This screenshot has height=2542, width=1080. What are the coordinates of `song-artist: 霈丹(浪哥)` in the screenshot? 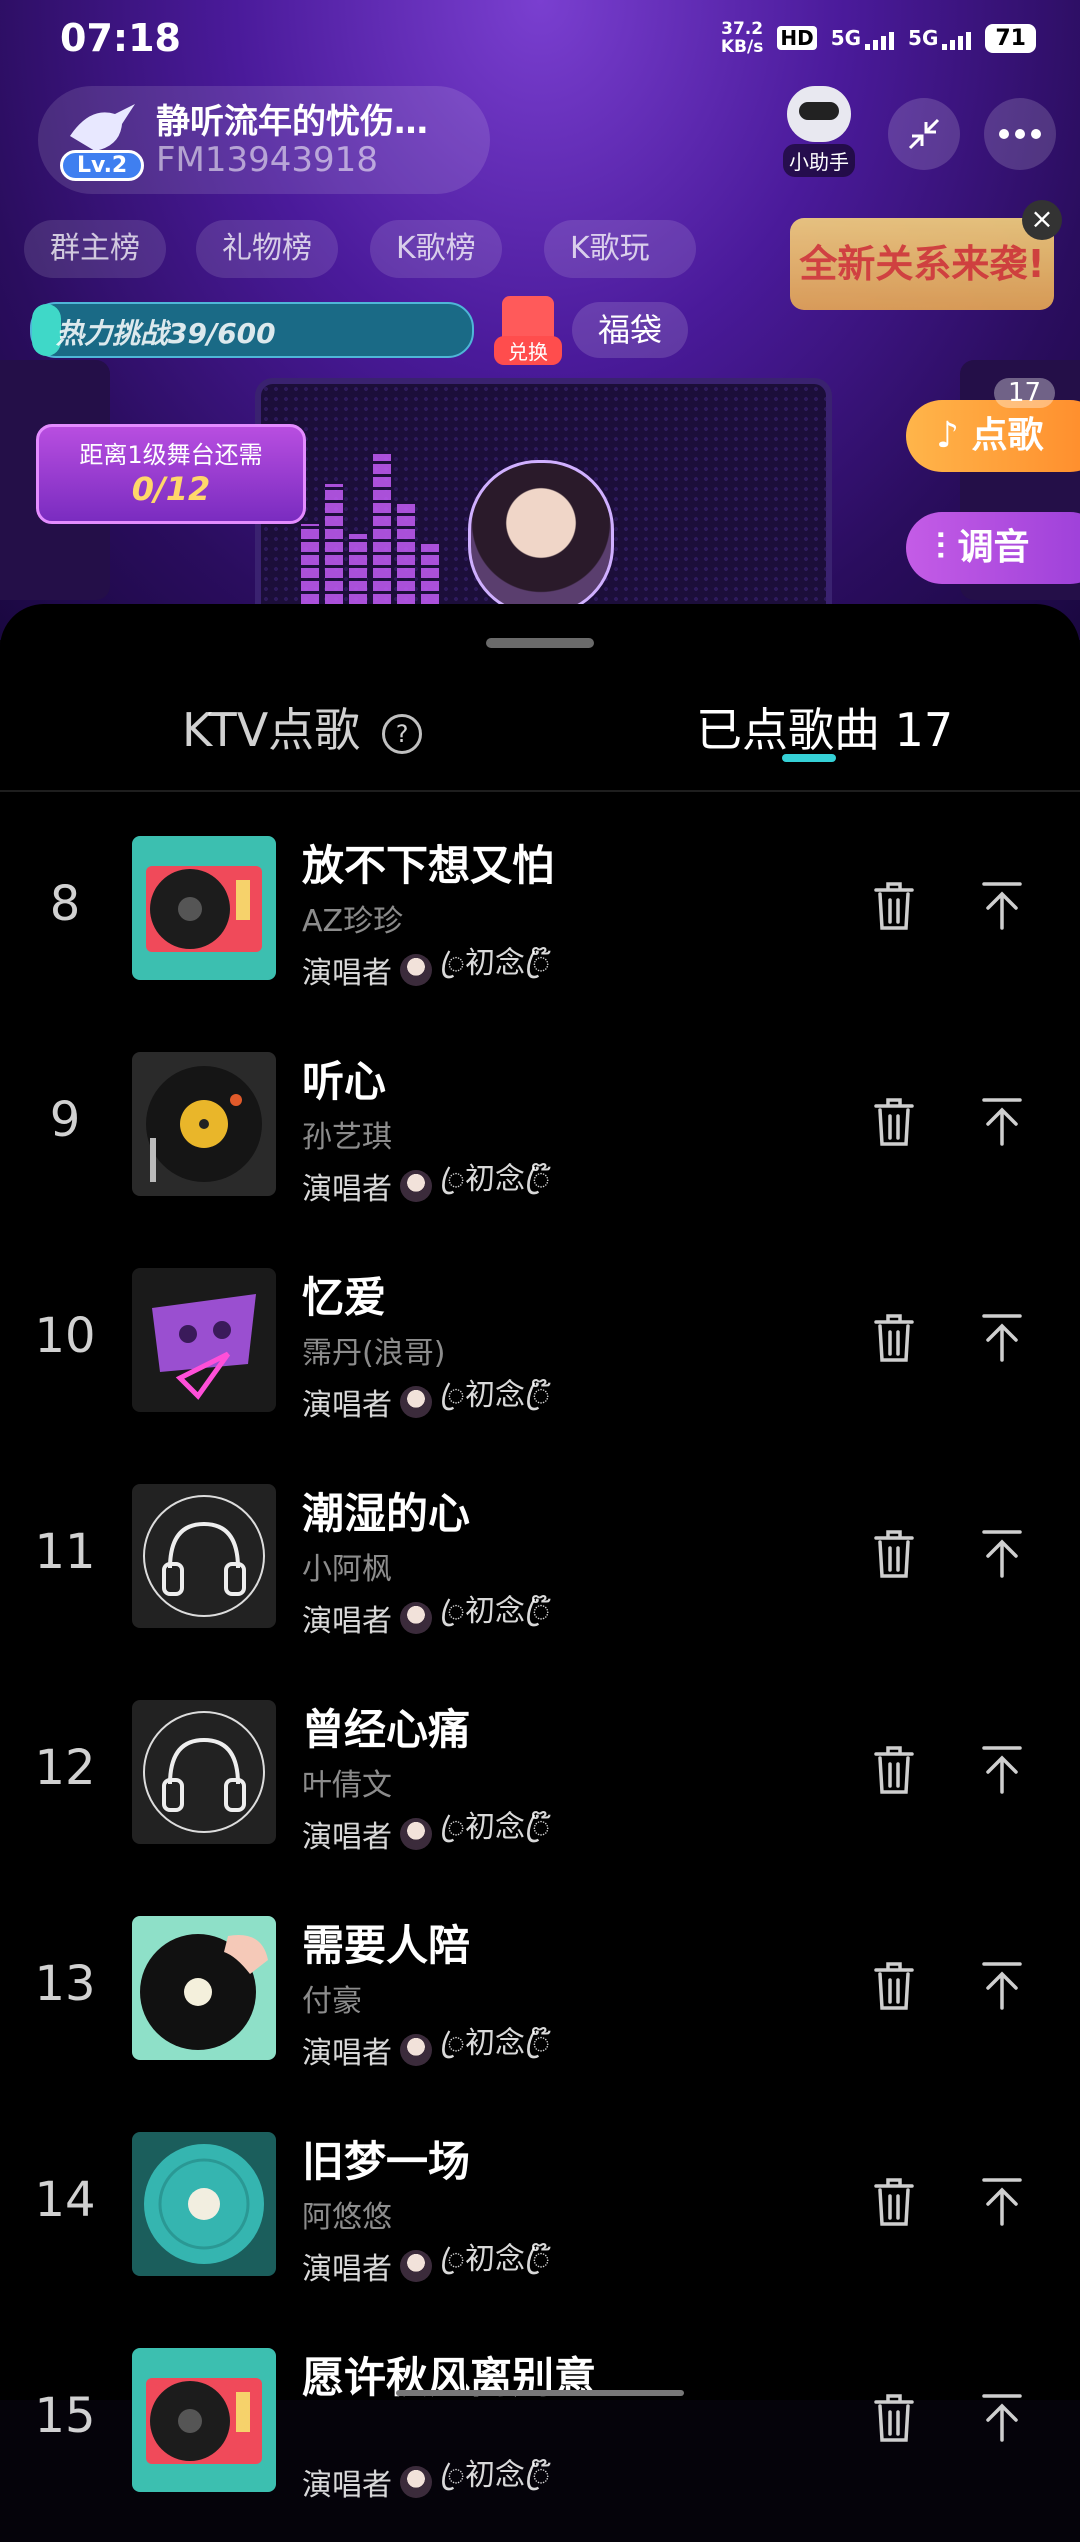 It's located at (374, 1353).